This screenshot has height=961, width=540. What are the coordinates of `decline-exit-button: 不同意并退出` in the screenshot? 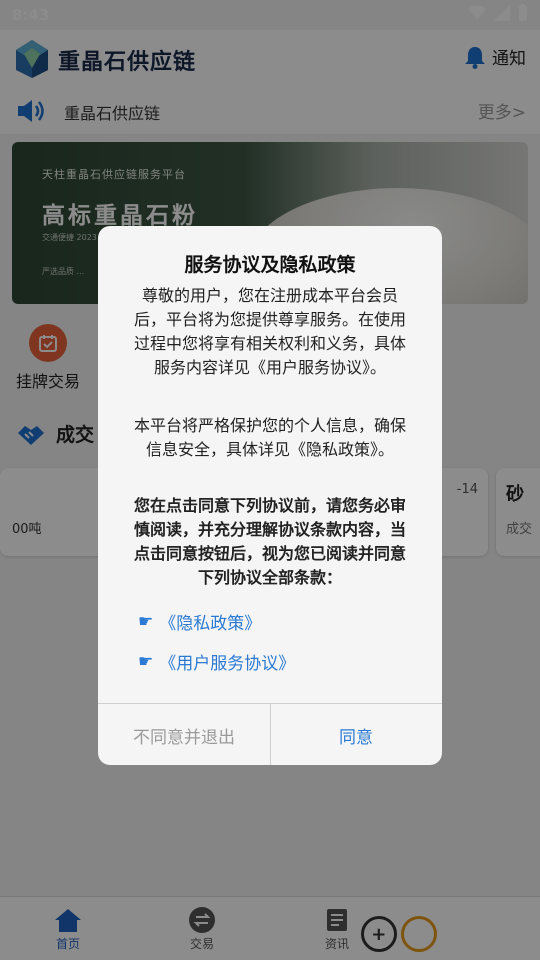 It's located at (184, 734).